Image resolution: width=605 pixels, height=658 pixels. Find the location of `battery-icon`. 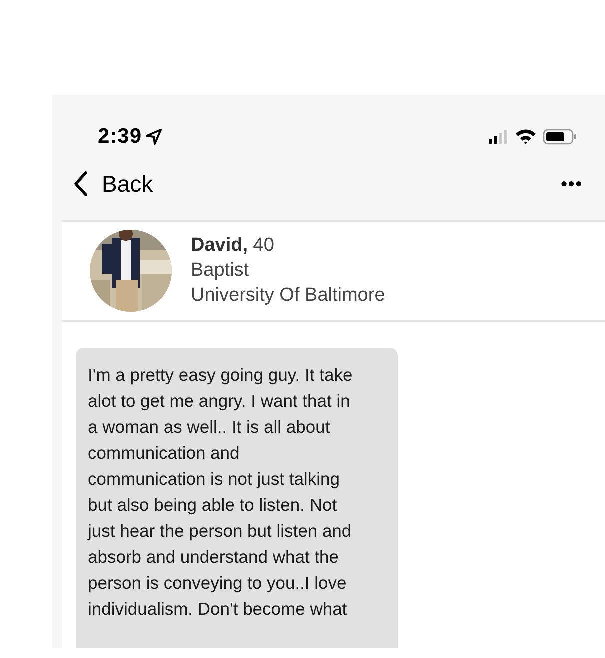

battery-icon is located at coordinates (560, 137).